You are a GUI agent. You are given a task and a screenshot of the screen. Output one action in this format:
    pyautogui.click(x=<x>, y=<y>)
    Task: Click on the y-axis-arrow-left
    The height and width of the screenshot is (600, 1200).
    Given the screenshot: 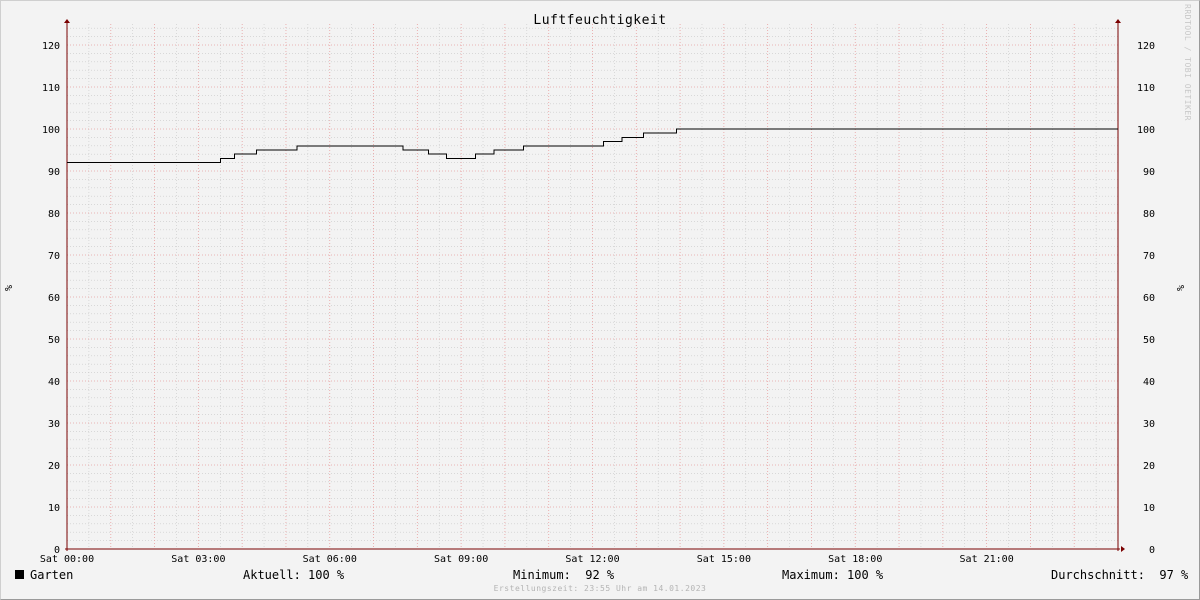 What is the action you would take?
    pyautogui.click(x=67, y=21)
    